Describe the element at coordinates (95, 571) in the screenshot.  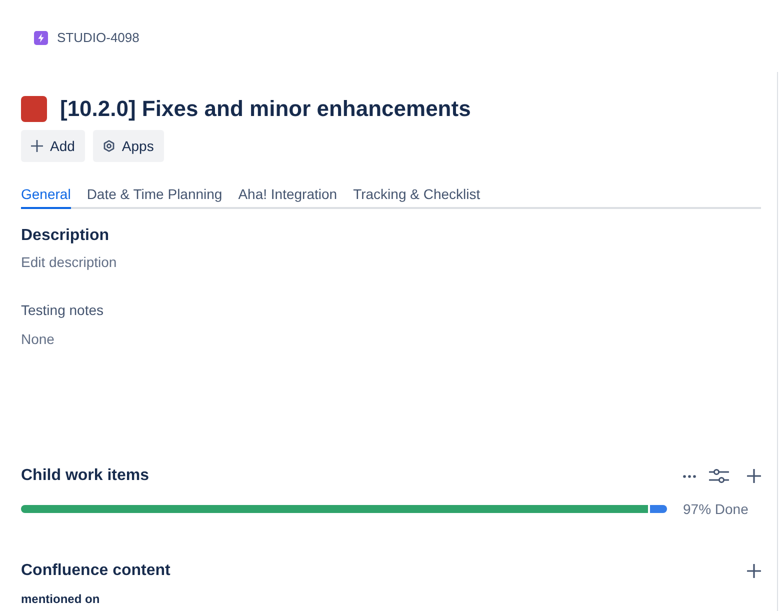
I see `section-title: Confluence content` at that location.